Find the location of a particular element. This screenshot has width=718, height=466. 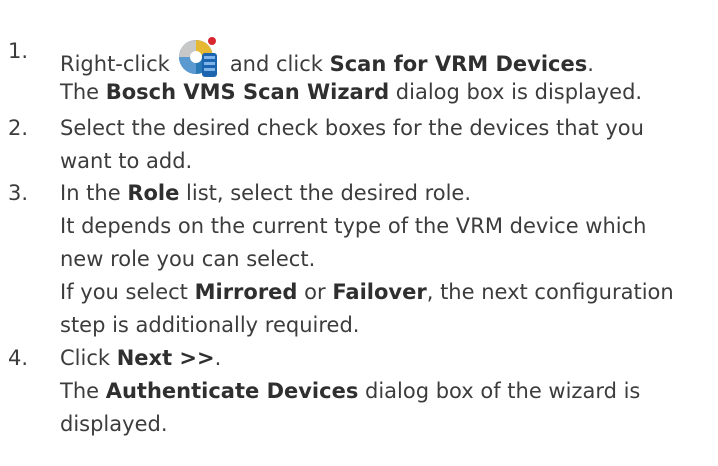

step-text: In the is located at coordinates (94, 193).